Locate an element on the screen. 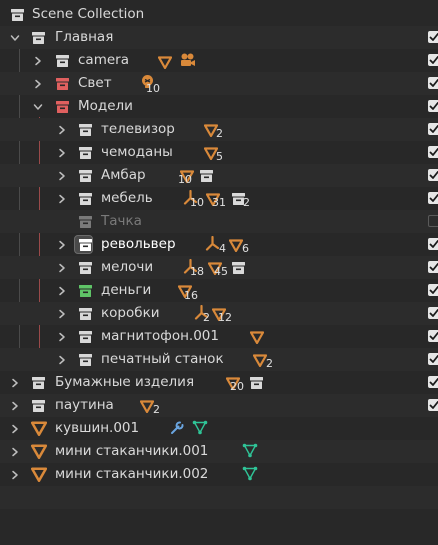  child-count: 45 is located at coordinates (221, 271).